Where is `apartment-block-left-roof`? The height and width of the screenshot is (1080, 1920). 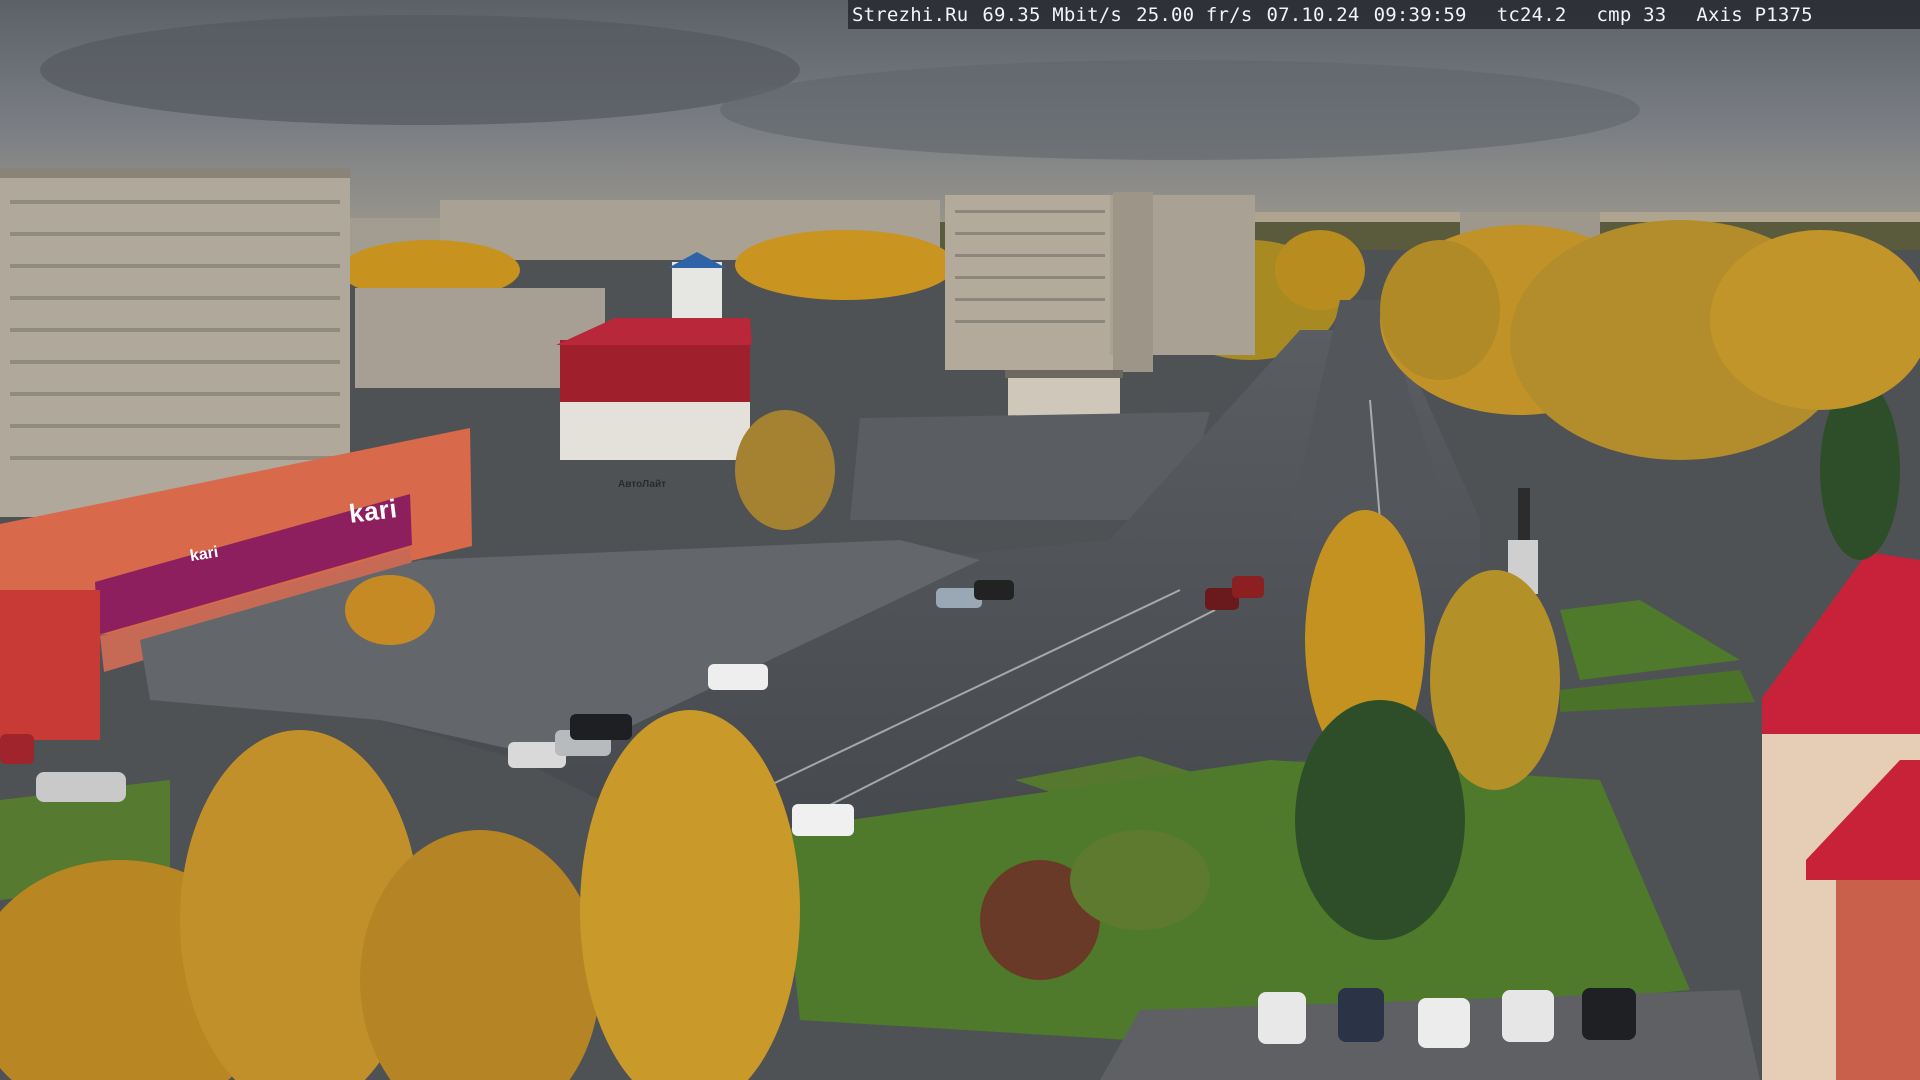 apartment-block-left-roof is located at coordinates (175, 173).